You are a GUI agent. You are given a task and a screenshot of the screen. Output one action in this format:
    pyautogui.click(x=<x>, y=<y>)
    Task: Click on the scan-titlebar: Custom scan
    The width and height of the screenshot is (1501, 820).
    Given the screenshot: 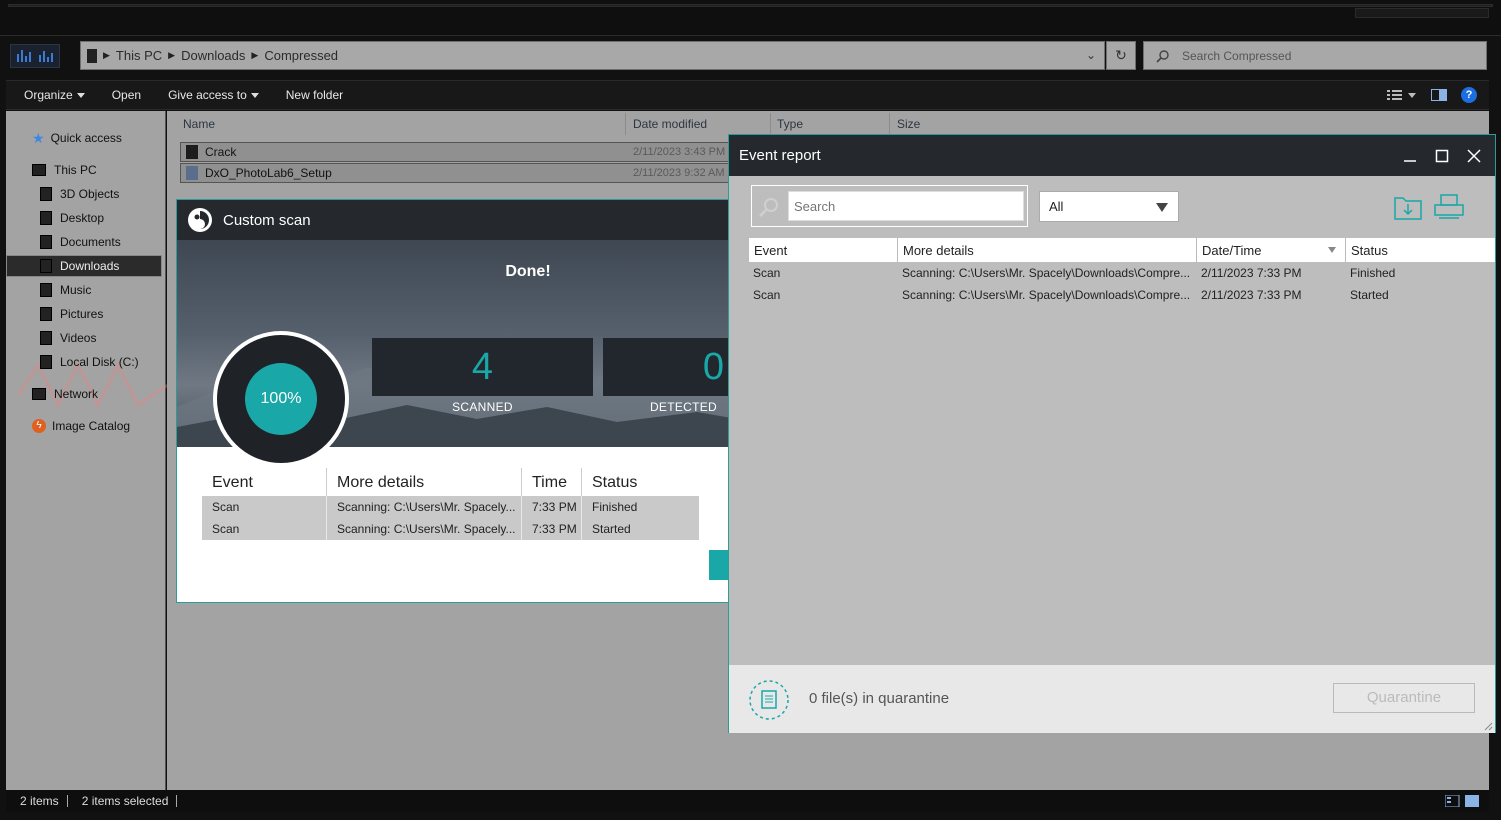 What is the action you would take?
    pyautogui.click(x=456, y=220)
    